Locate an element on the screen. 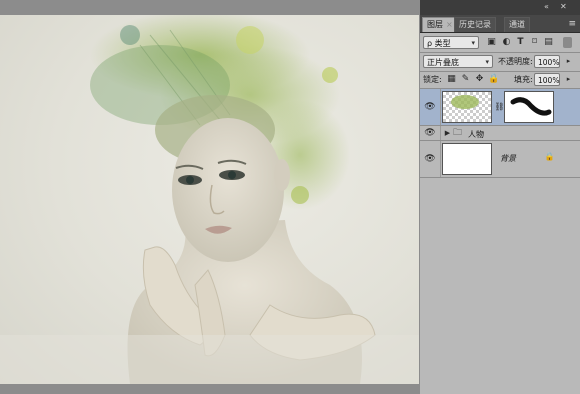 Image resolution: width=580 pixels, height=394 pixels. panel-tabs: 图层 × 历史记录 通道 ≡ is located at coordinates (500, 24).